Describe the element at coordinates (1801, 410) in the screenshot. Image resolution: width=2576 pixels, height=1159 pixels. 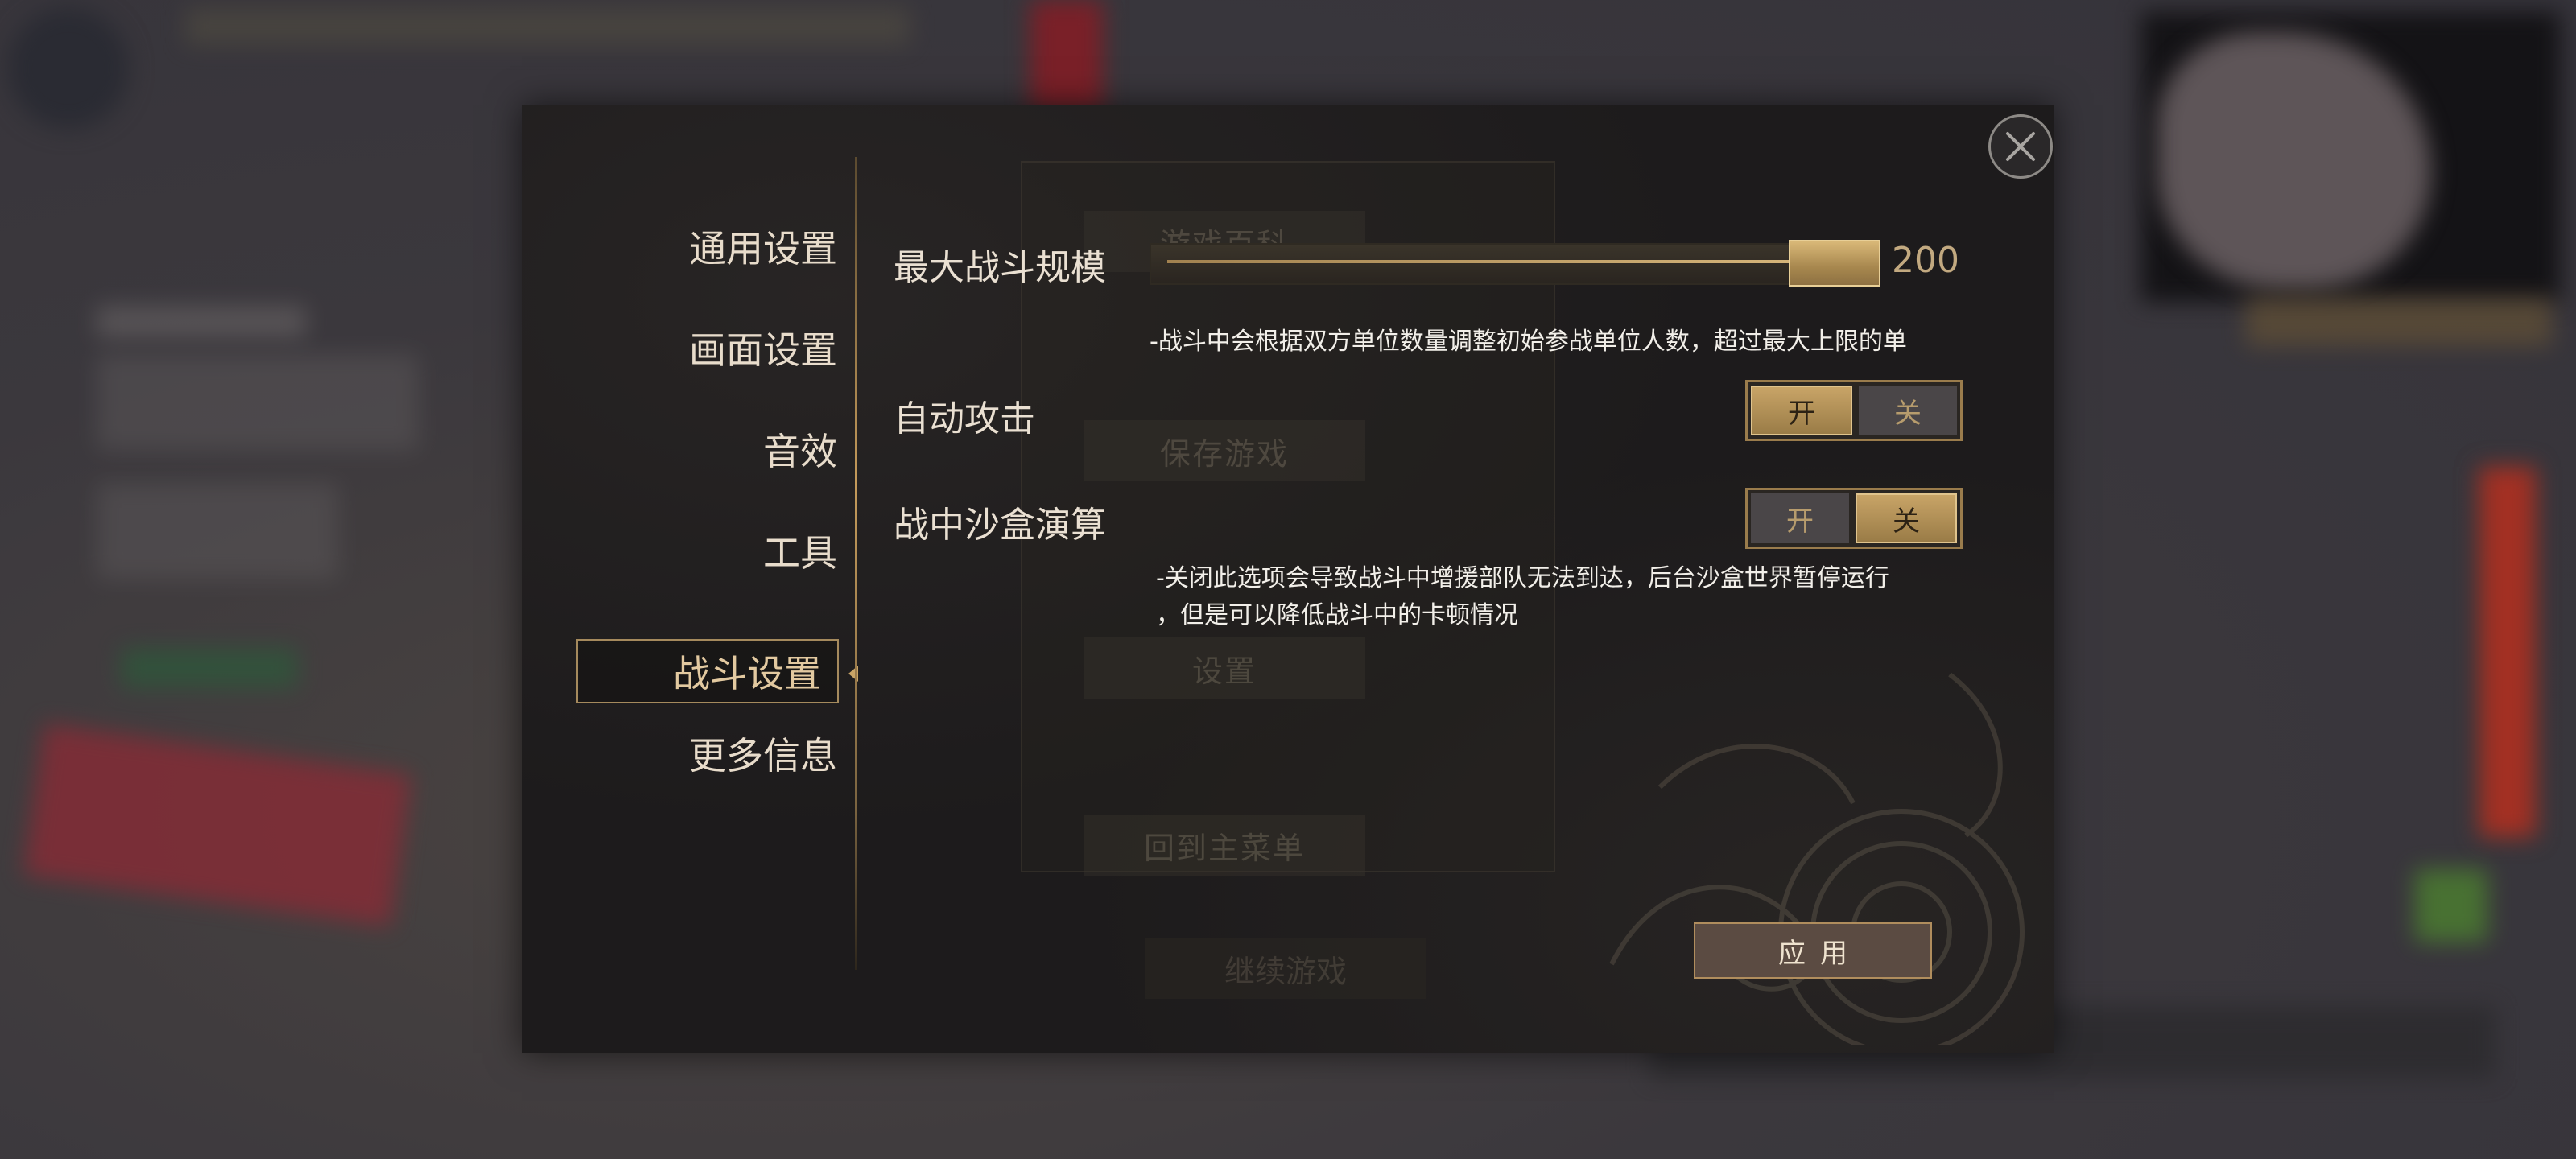
I see `auto-attack-on-option: 开` at that location.